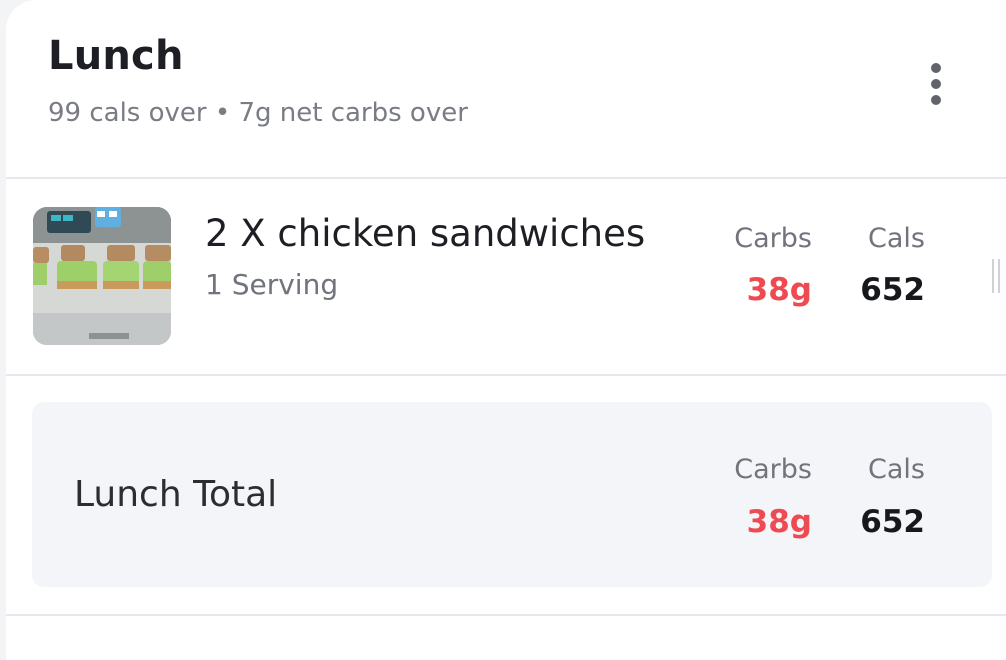  Describe the element at coordinates (258, 113) in the screenshot. I see `meal-summary: 99 cals over • 7g net carbs over` at that location.